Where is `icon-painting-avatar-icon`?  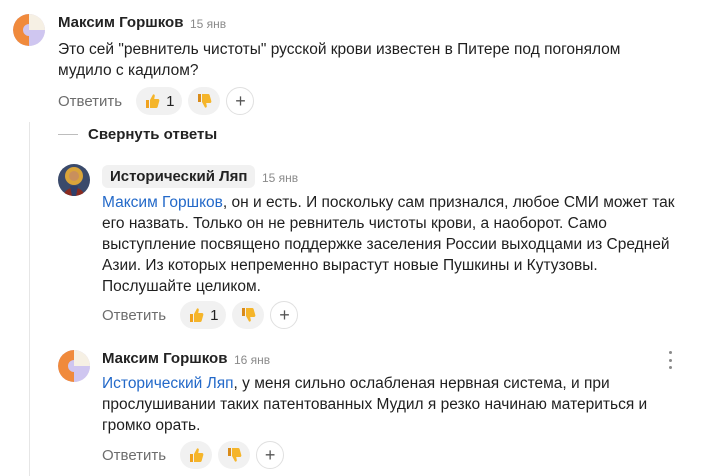
icon-painting-avatar-icon is located at coordinates (74, 180).